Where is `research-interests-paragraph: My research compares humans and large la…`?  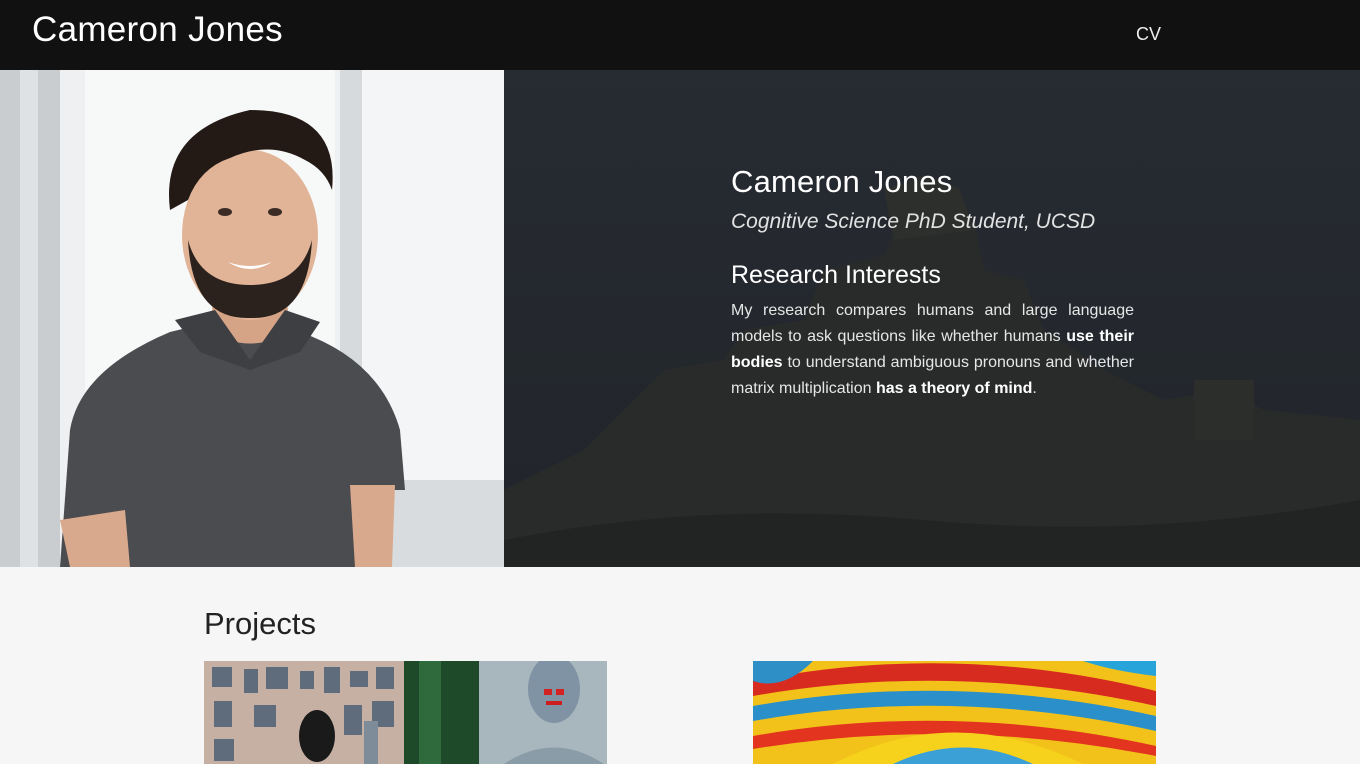 research-interests-paragraph: My research compares humans and large la… is located at coordinates (932, 350).